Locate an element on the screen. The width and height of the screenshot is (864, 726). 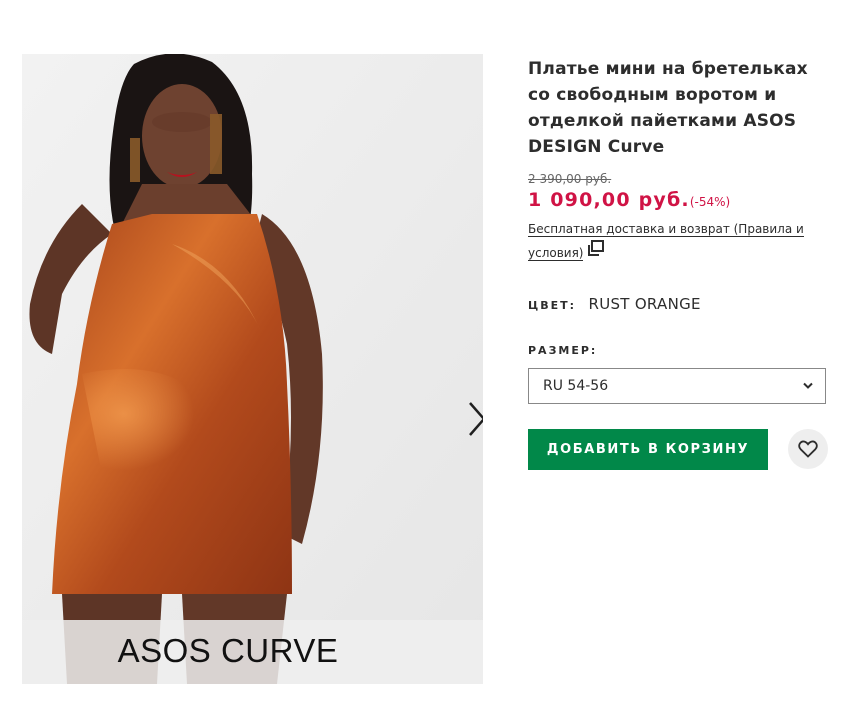
size-selected-value: RU 54-56 is located at coordinates (576, 385).